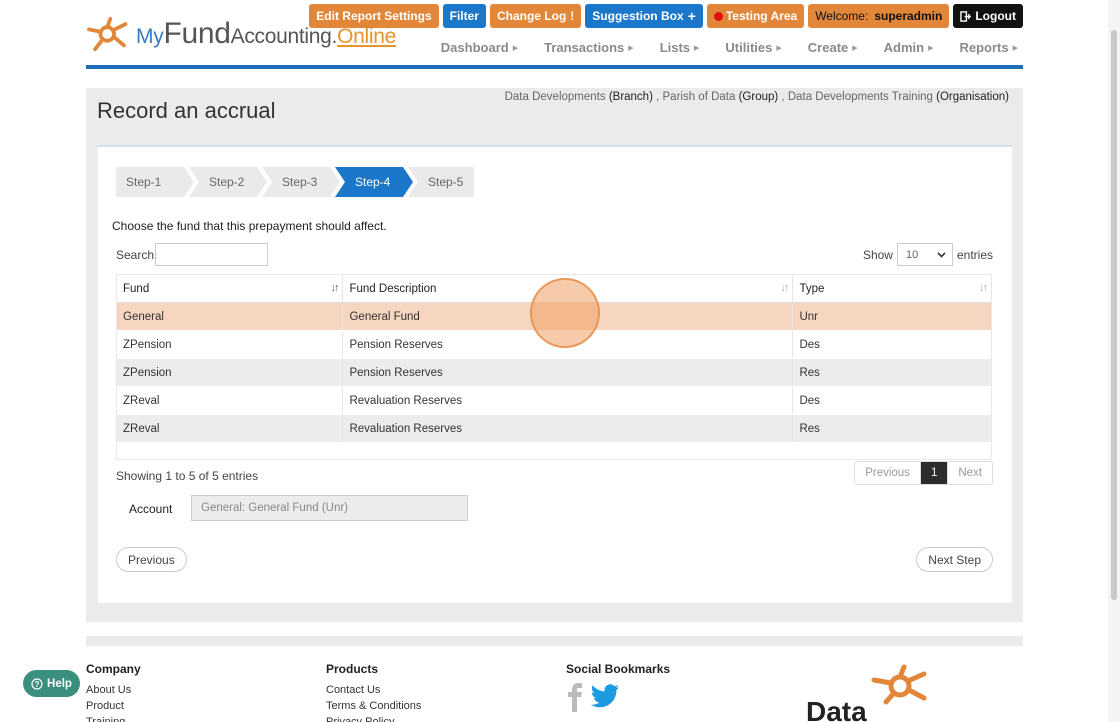 The height and width of the screenshot is (722, 1120). Describe the element at coordinates (329, 508) in the screenshot. I see `account-field: General: General Fund (Unr)` at that location.